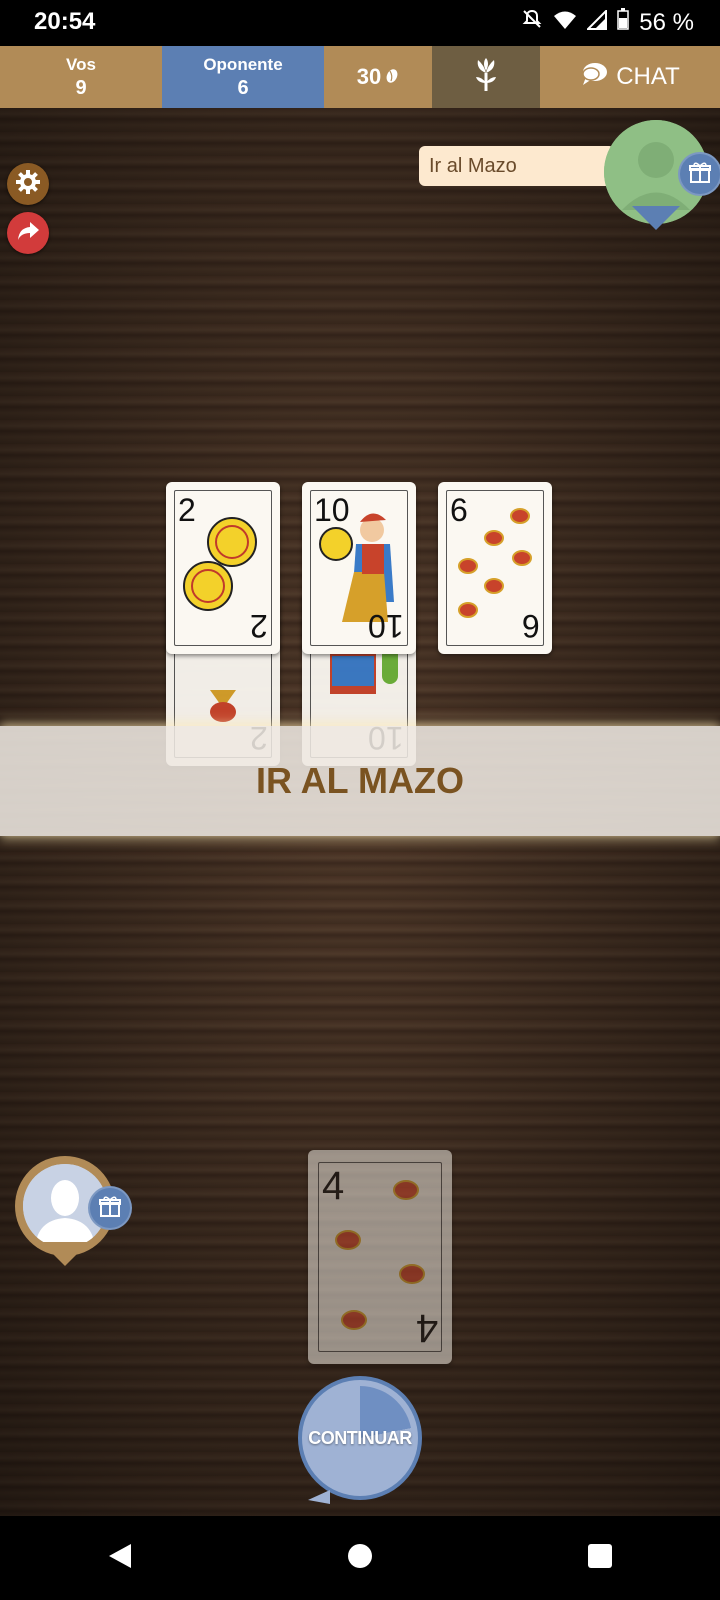 Image resolution: width=720 pixels, height=1600 pixels. I want to click on opponent-score-panel: Oponente 6, so click(243, 77).